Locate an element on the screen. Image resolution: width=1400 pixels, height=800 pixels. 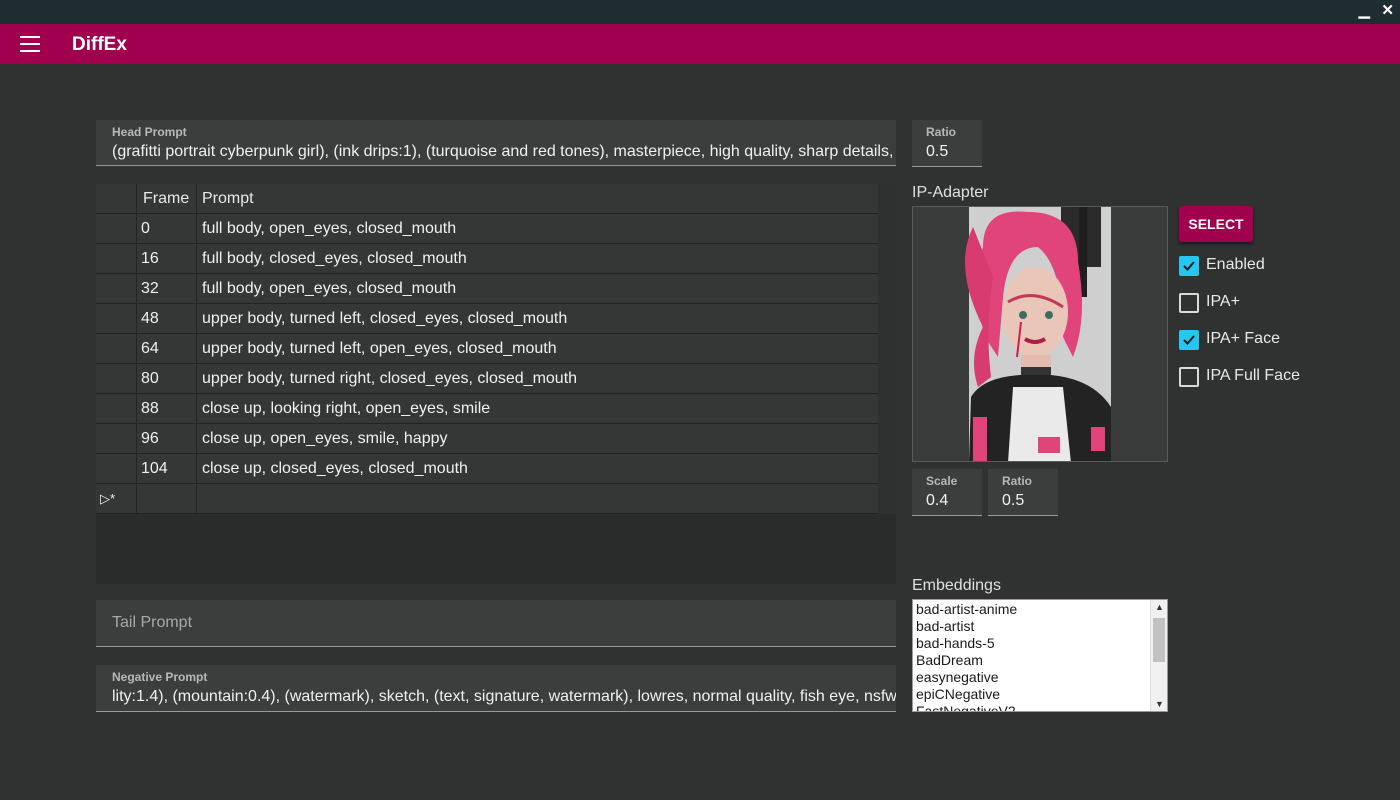
ip-adapter-image is located at coordinates (1040, 334).